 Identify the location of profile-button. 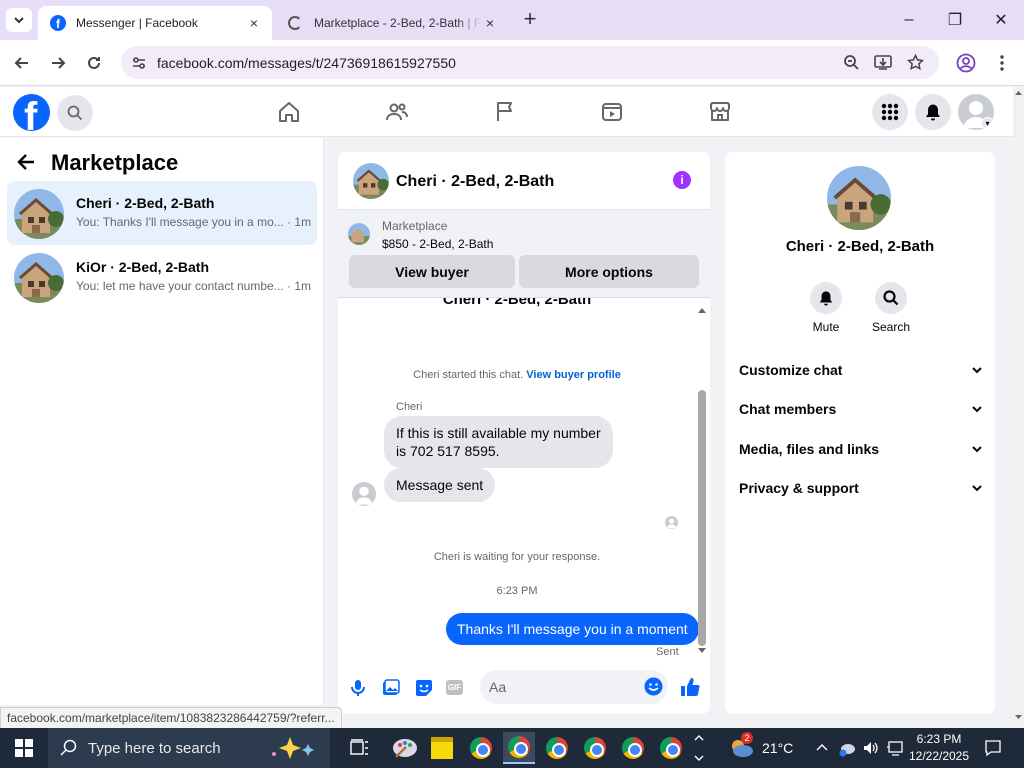
(966, 63).